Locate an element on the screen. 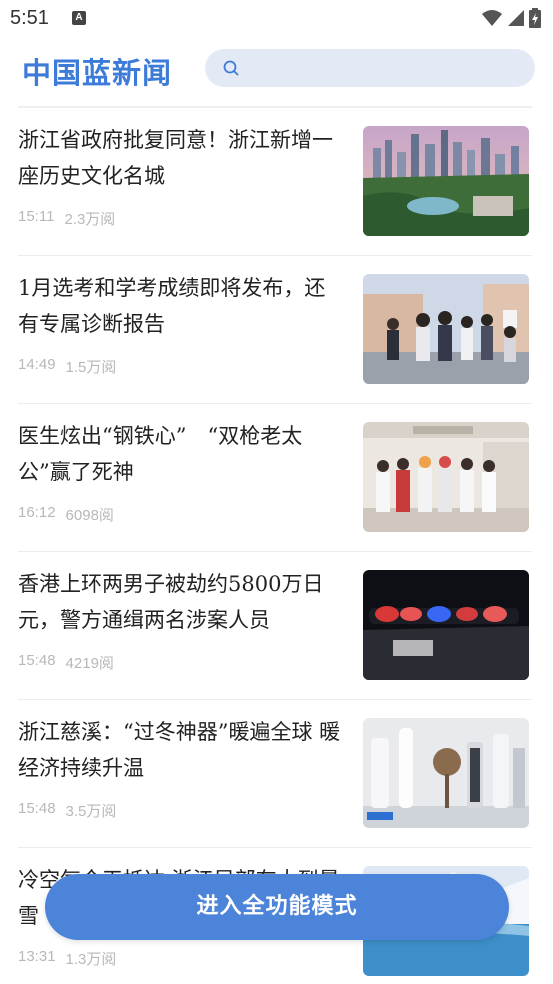 The width and height of the screenshot is (553, 984). news-time: 16:12 is located at coordinates (37, 512).